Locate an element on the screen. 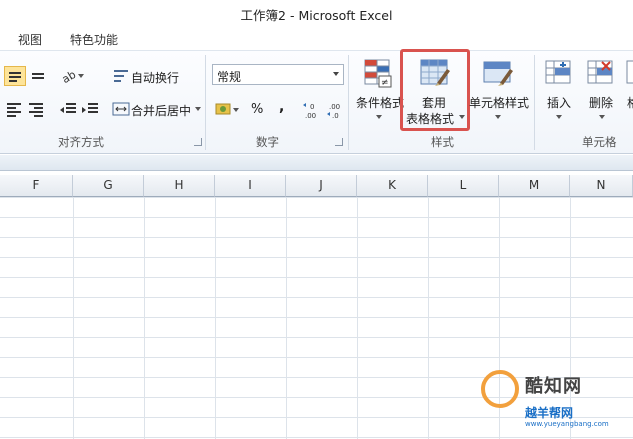 The height and width of the screenshot is (439, 633). decrease-decimal-icon: .00.0 is located at coordinates (333, 111).